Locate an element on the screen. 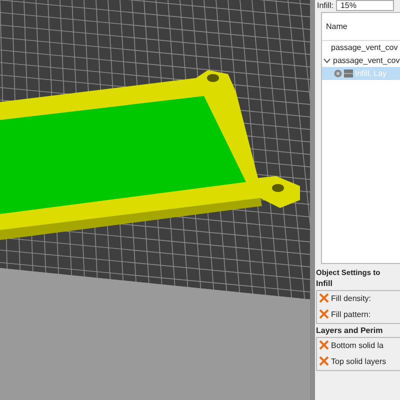 This screenshot has height=400, width=400. group-title: Layers and Perim is located at coordinates (350, 330).